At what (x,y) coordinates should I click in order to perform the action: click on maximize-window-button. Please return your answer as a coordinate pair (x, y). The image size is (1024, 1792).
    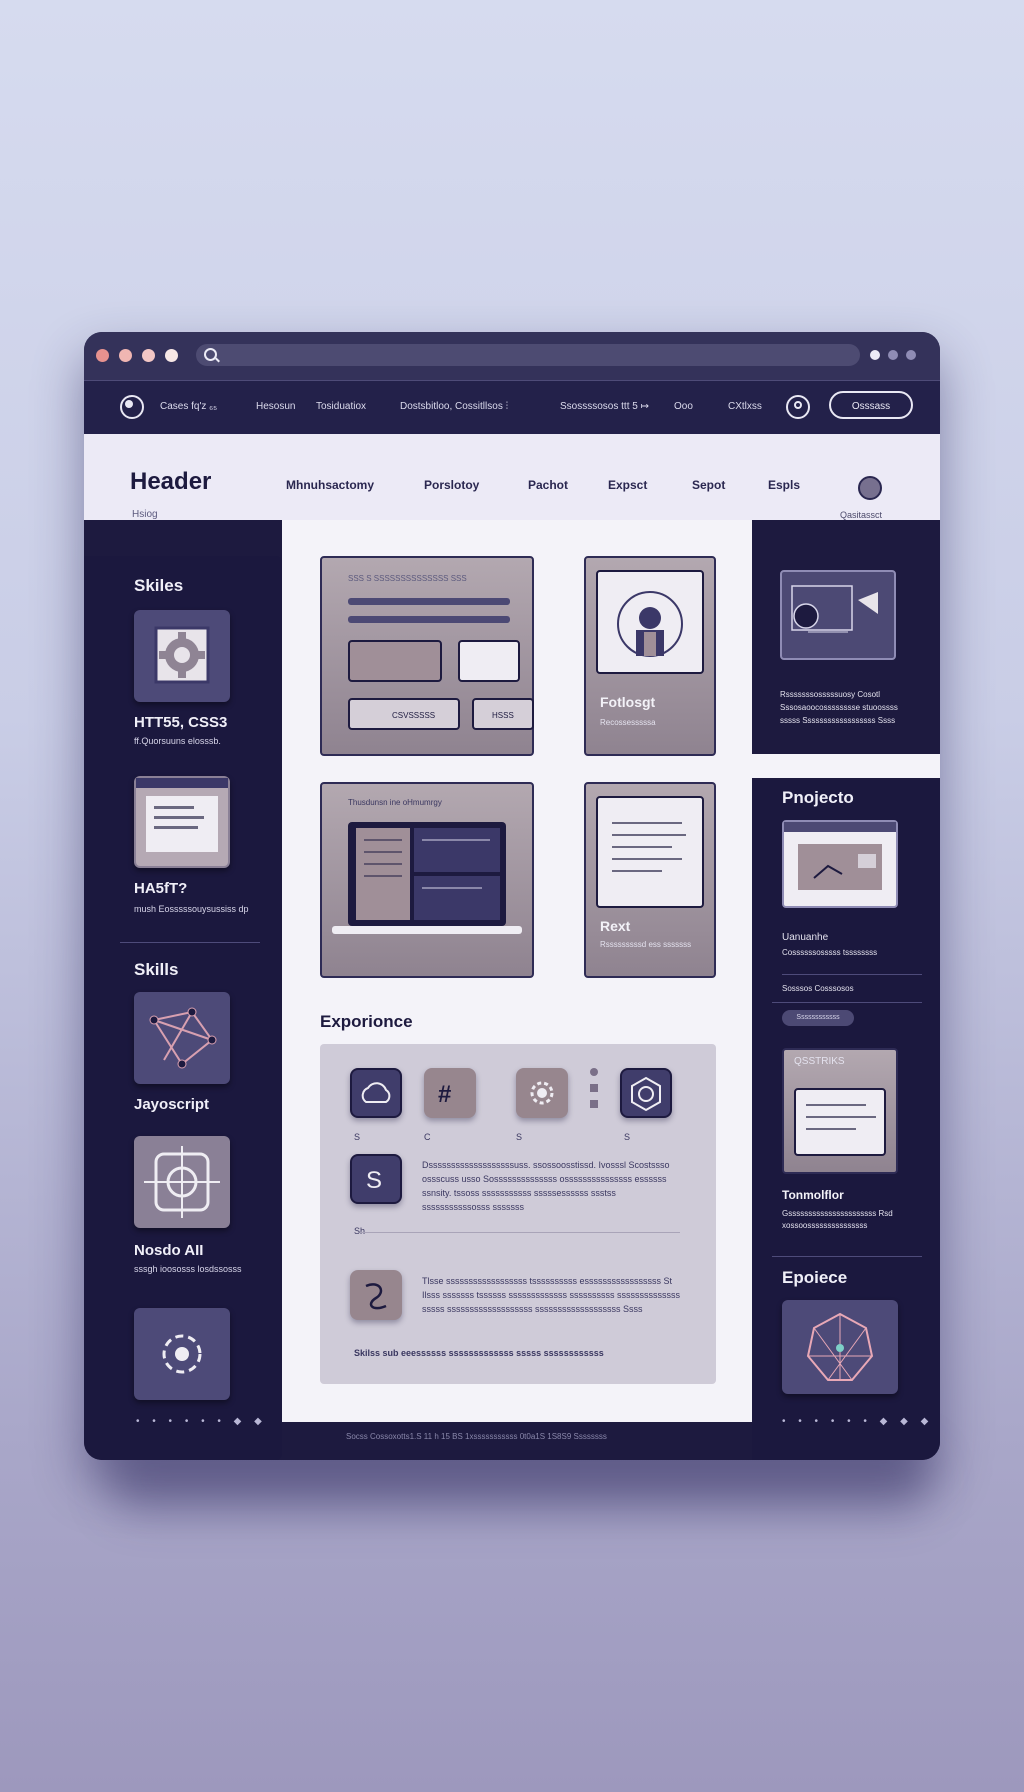
    Looking at the image, I should click on (148, 355).